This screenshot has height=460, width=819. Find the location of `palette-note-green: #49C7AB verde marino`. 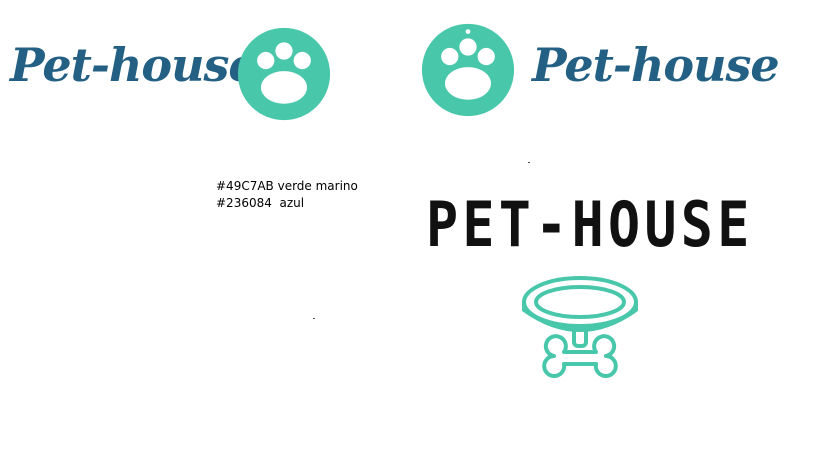

palette-note-green: #49C7AB verde marino is located at coordinates (287, 186).